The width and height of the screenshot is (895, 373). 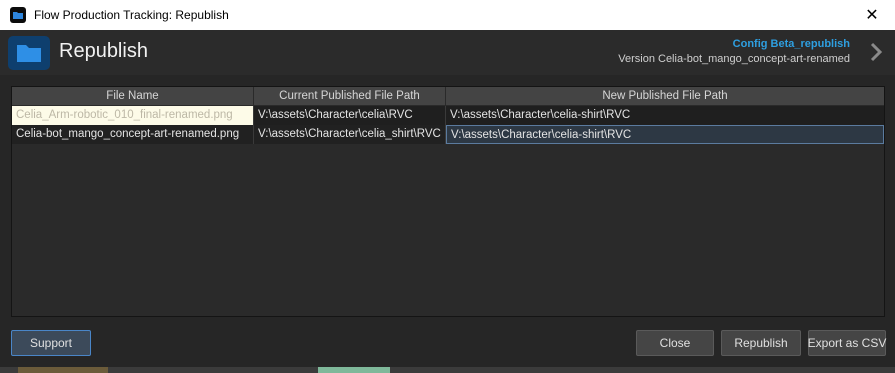 I want to click on current-path-cell: V:\assets\Character\celia\RVC, so click(x=350, y=115).